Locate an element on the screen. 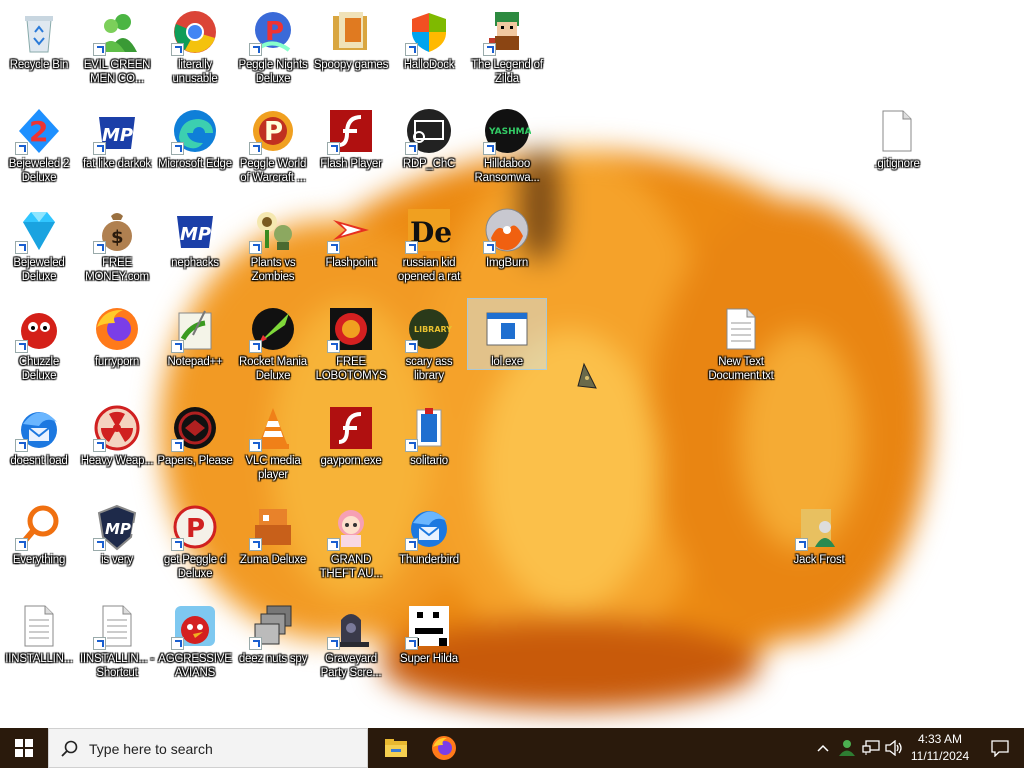 The width and height of the screenshot is (1024, 768). desktop-icon: Super Hilda is located at coordinates (429, 631).